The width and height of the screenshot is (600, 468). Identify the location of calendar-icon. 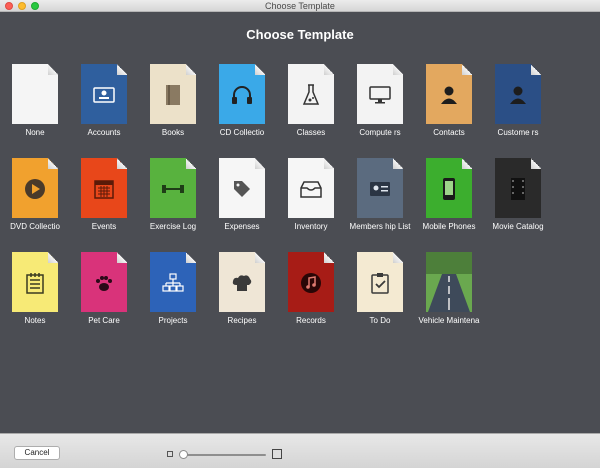
(104, 189).